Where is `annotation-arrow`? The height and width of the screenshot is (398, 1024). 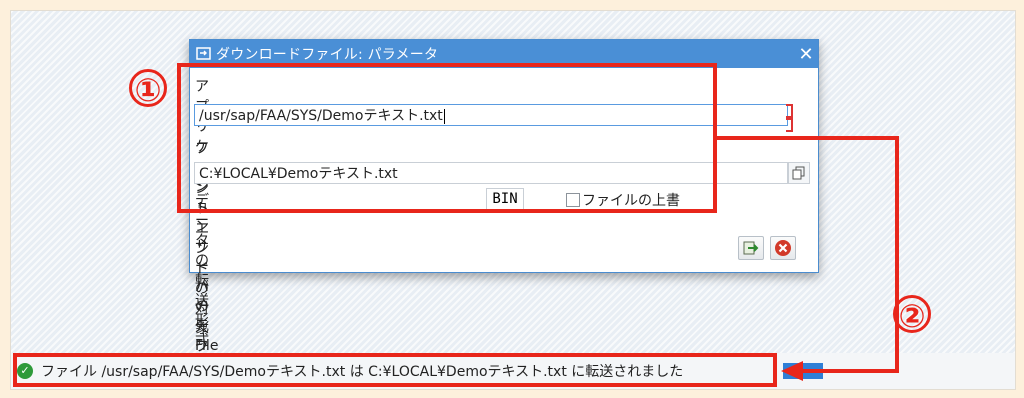
annotation-arrow is located at coordinates (808, 258).